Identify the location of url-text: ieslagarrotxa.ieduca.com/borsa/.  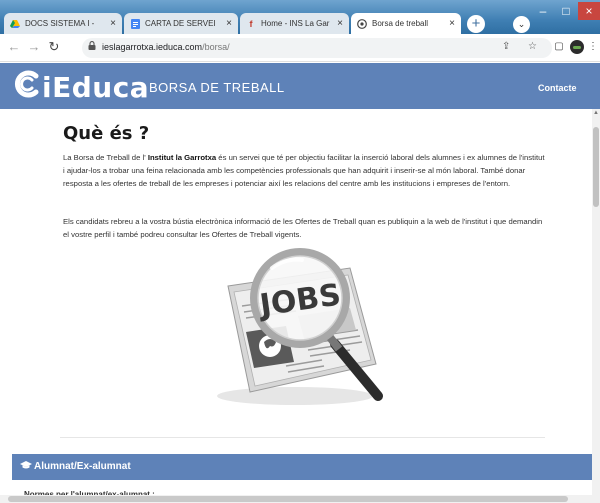
(166, 47).